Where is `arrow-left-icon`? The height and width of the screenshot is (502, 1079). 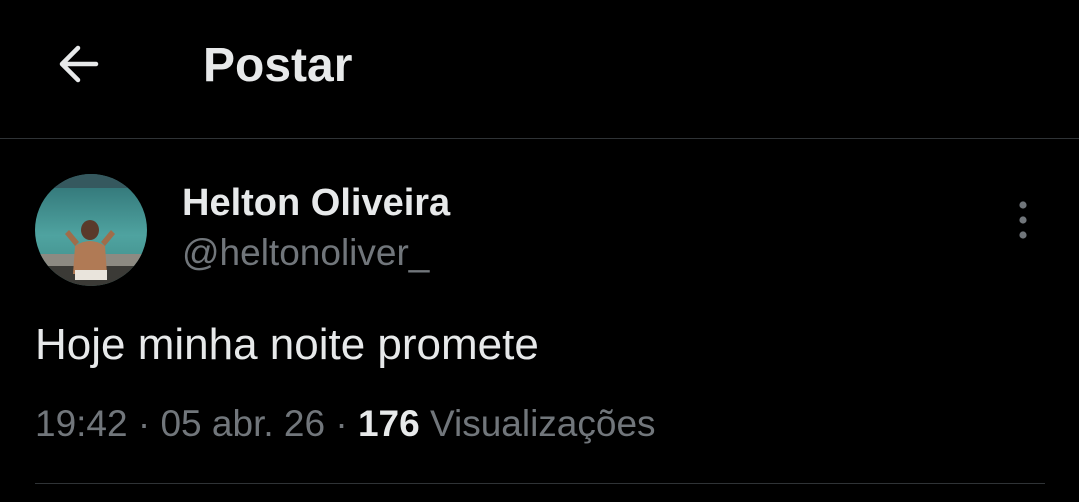 arrow-left-icon is located at coordinates (79, 64).